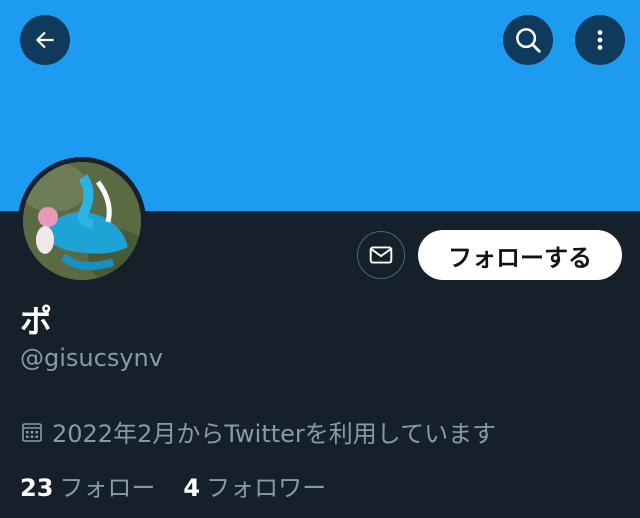 The image size is (640, 518). What do you see at coordinates (107, 488) in the screenshot?
I see `following-label: フォロー` at bounding box center [107, 488].